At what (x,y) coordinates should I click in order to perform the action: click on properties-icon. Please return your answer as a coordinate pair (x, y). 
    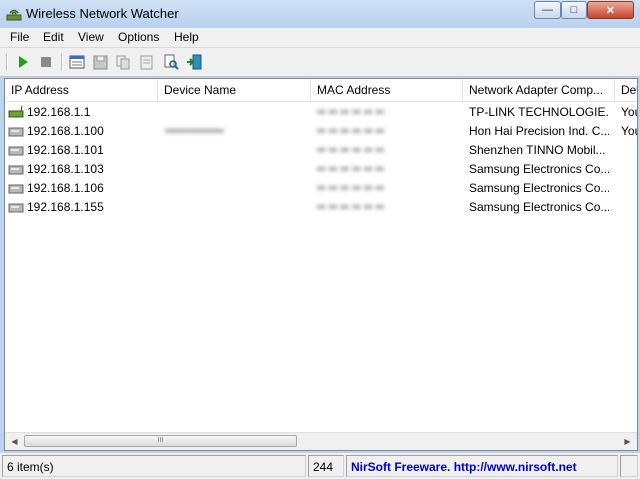
    Looking at the image, I should click on (77, 62).